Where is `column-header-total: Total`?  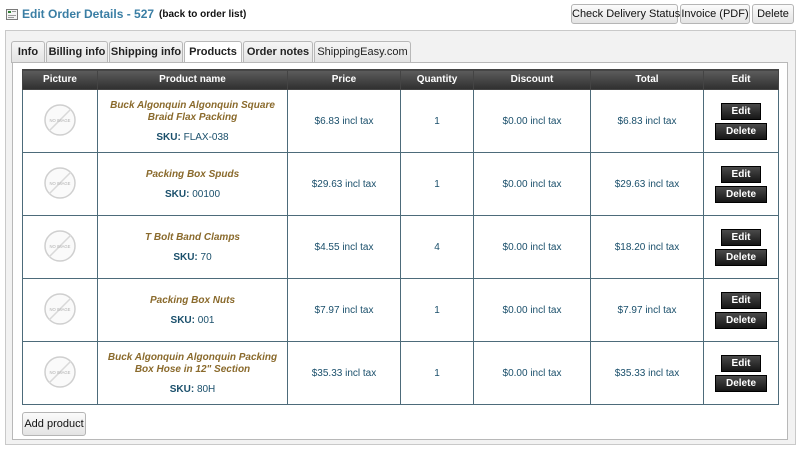 column-header-total: Total is located at coordinates (647, 79).